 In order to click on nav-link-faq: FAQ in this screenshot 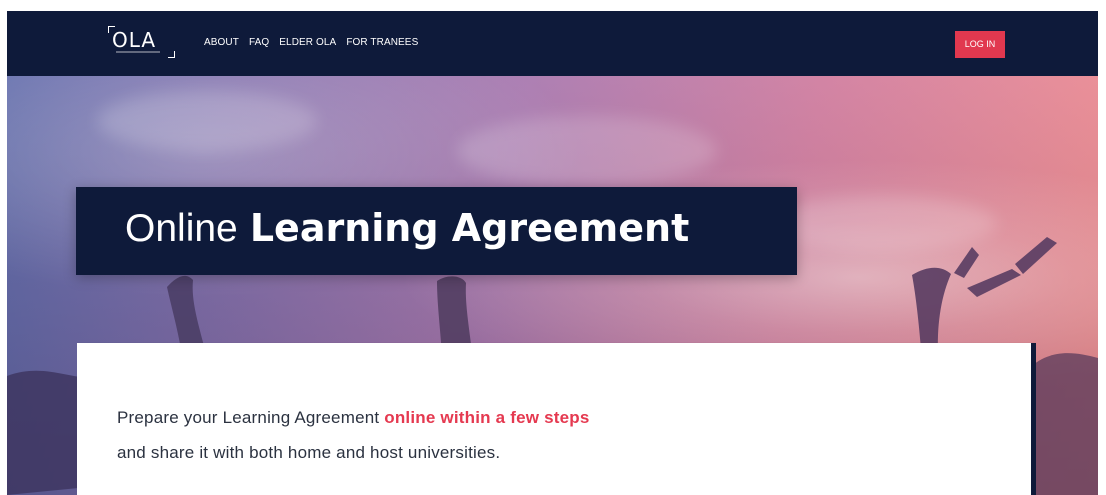, I will do `click(259, 43)`.